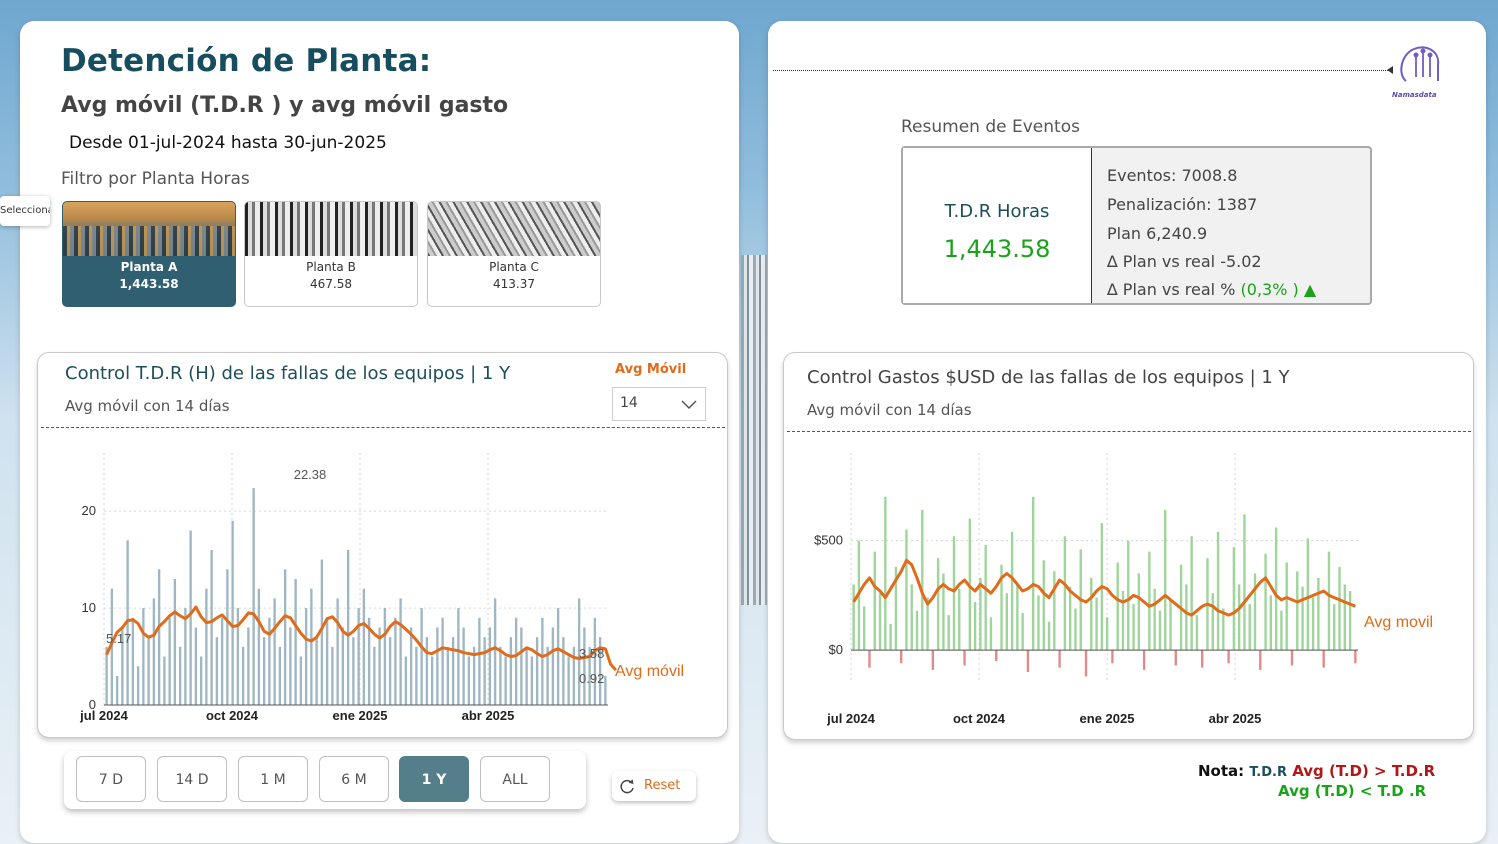 The height and width of the screenshot is (844, 1498). What do you see at coordinates (1184, 261) in the screenshot?
I see `delta-text: ∆ Plan vs real -5.02` at bounding box center [1184, 261].